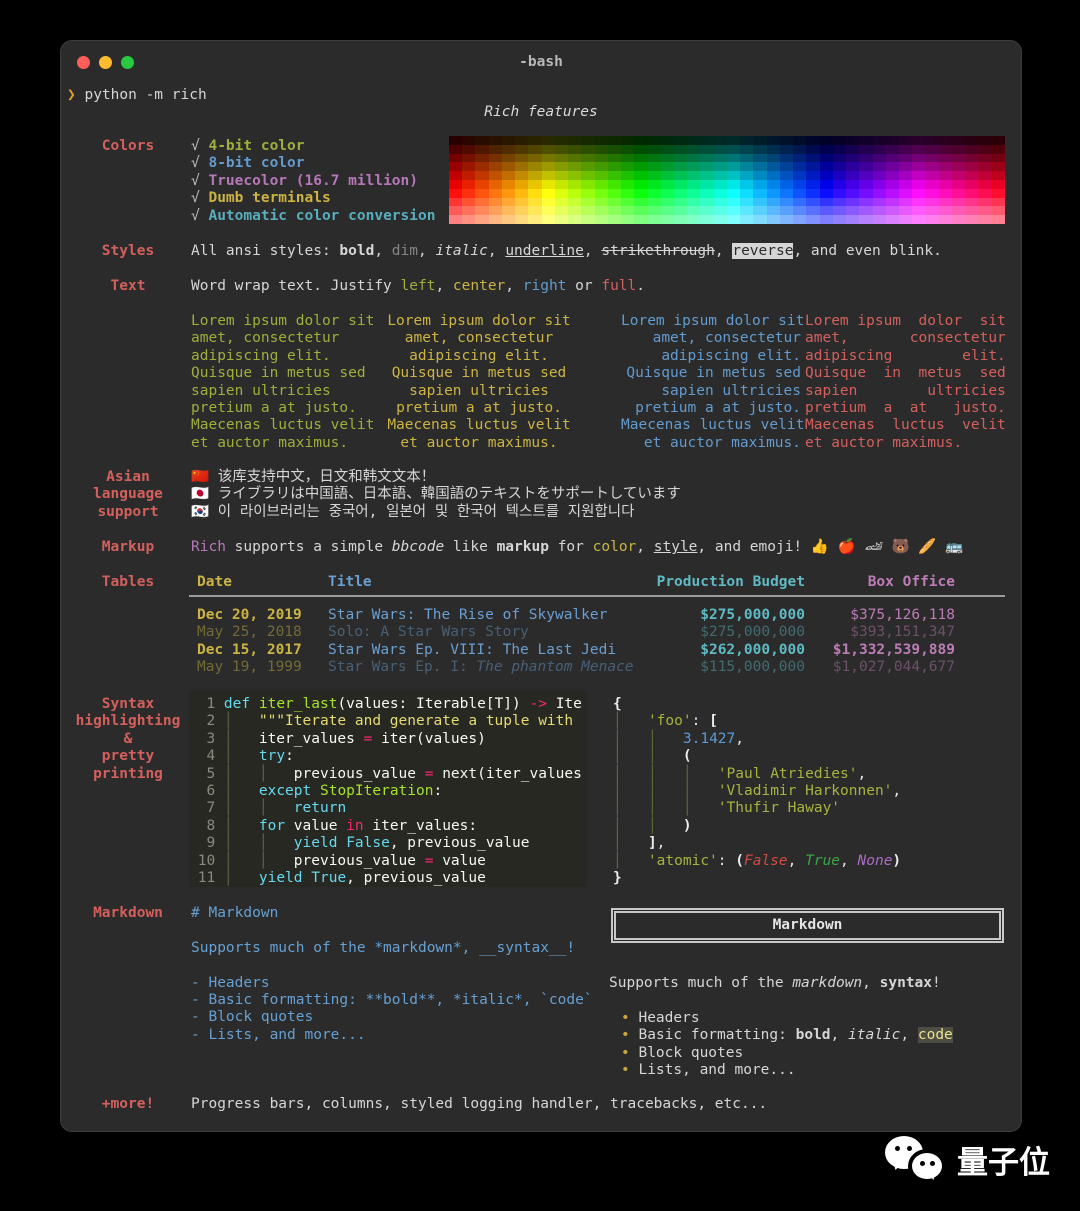 Image resolution: width=1080 pixels, height=1211 pixels. Describe the element at coordinates (249, 632) in the screenshot. I see `table-cell: May 25, 2018` at that location.